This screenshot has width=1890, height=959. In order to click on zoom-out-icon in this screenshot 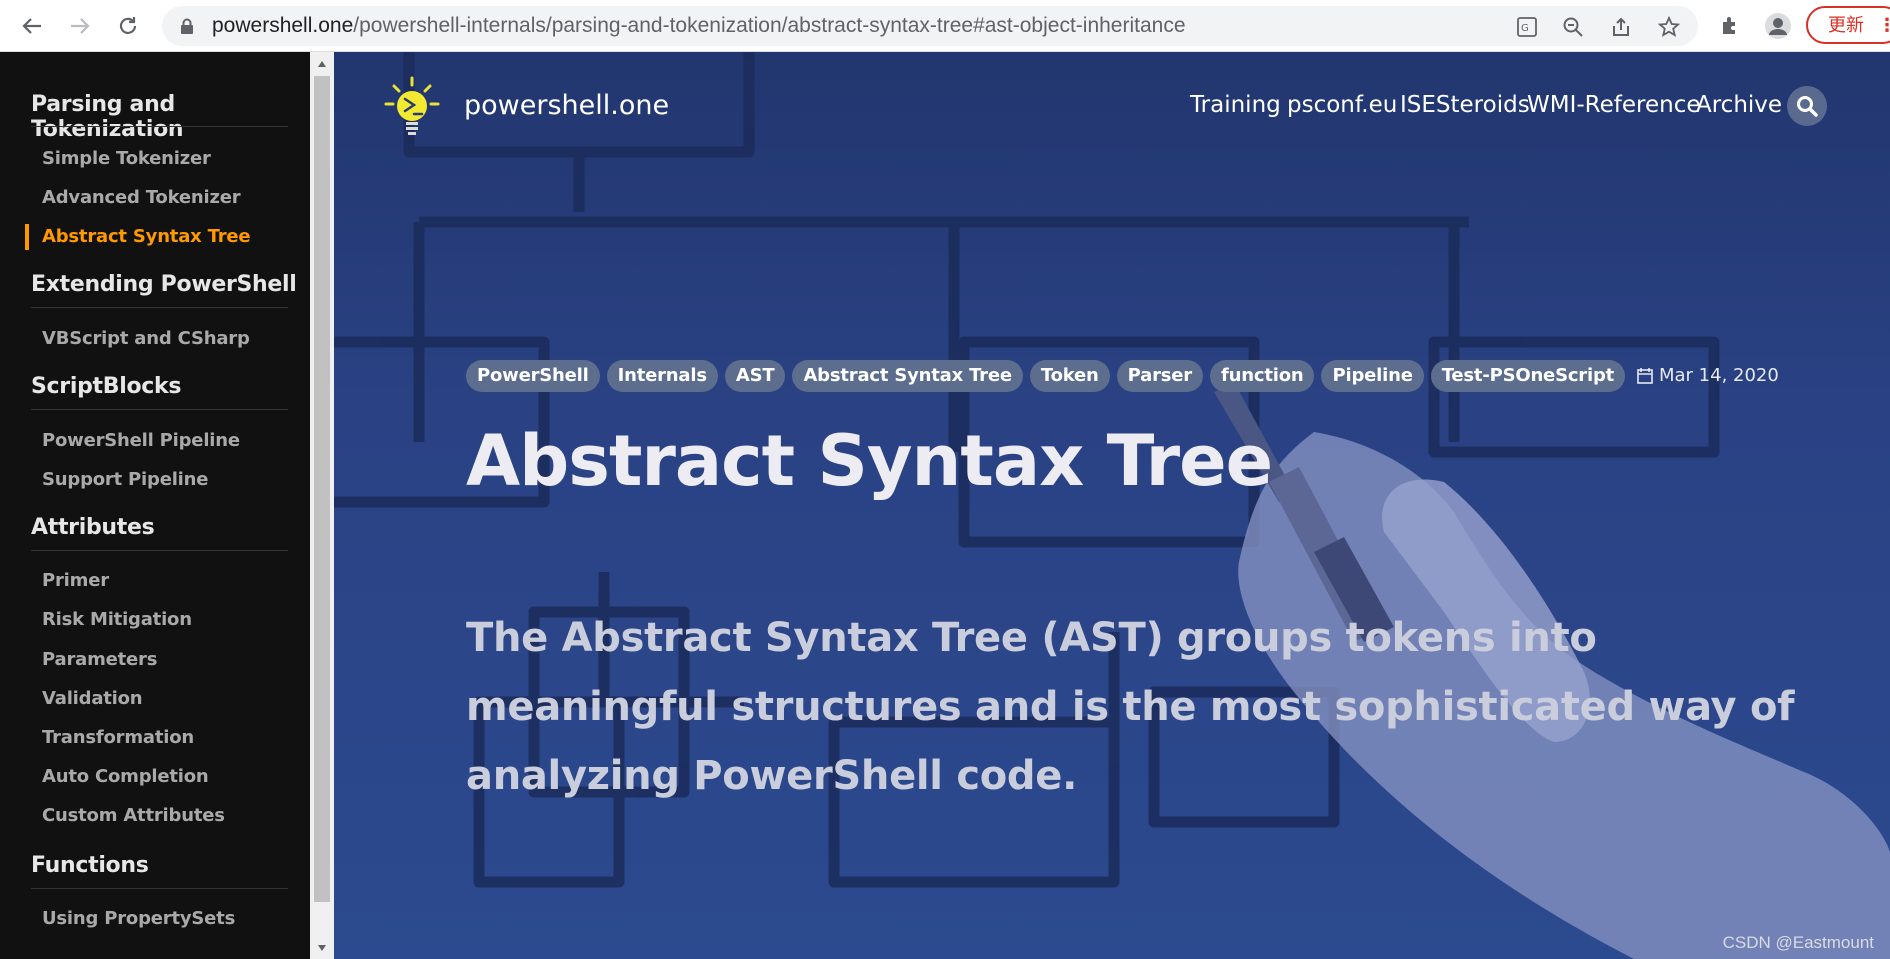, I will do `click(1573, 27)`.